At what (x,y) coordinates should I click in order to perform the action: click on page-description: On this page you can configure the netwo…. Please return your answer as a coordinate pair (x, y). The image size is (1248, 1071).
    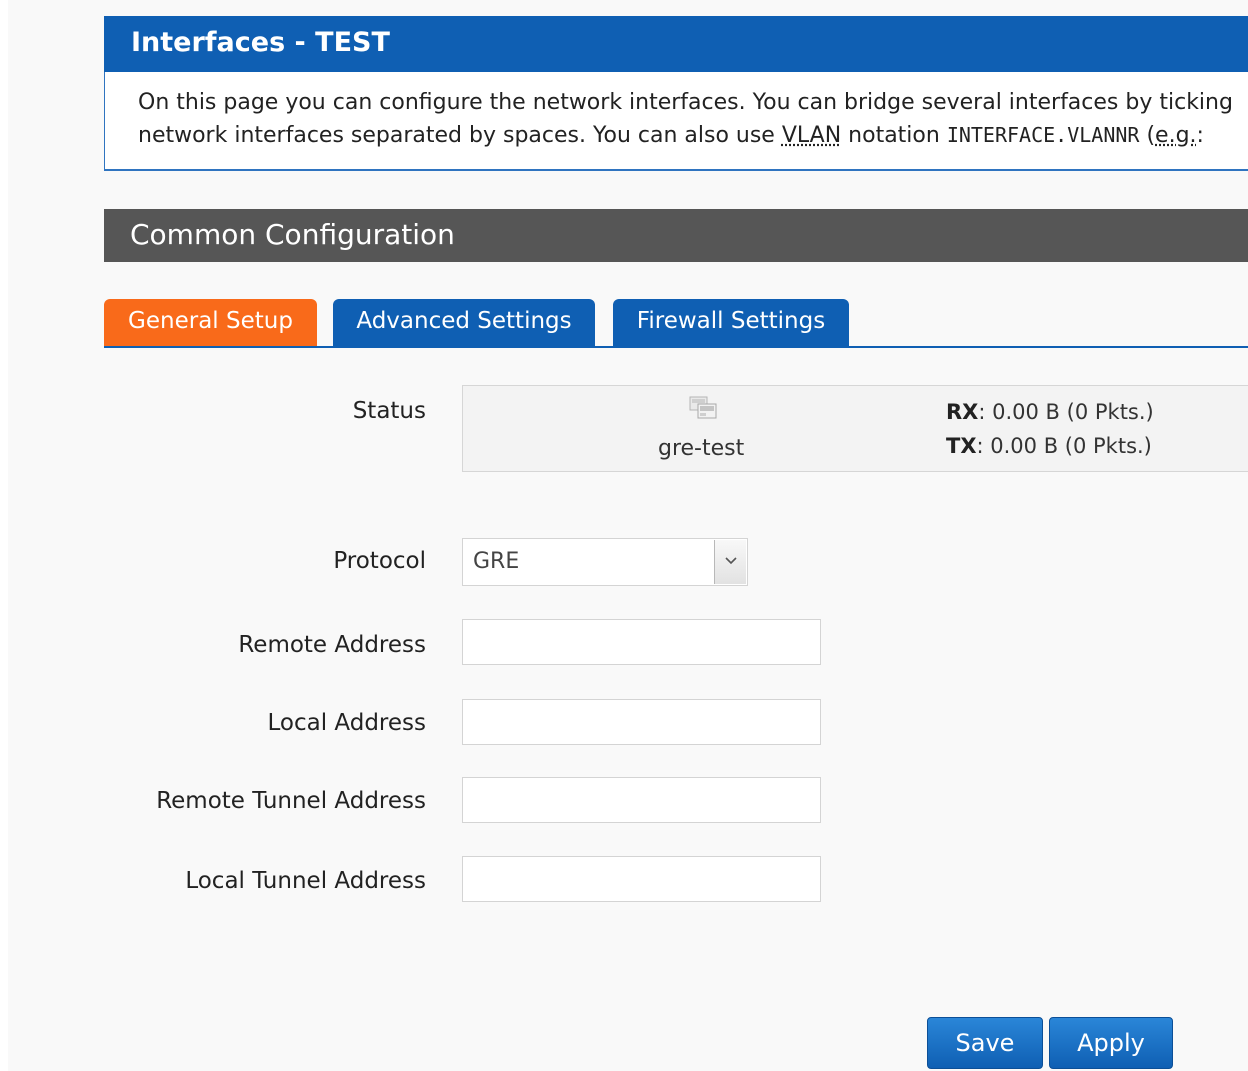
    Looking at the image, I should click on (676, 121).